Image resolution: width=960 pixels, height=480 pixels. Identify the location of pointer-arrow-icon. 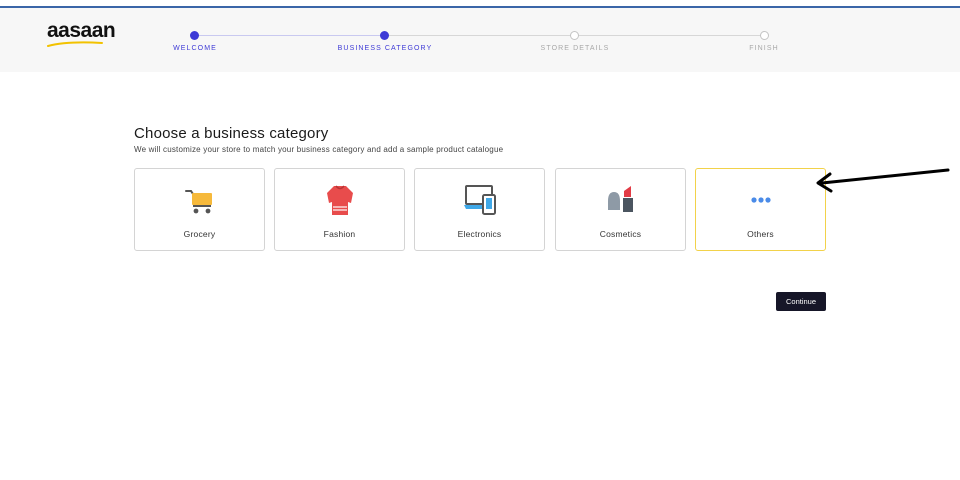
(883, 180).